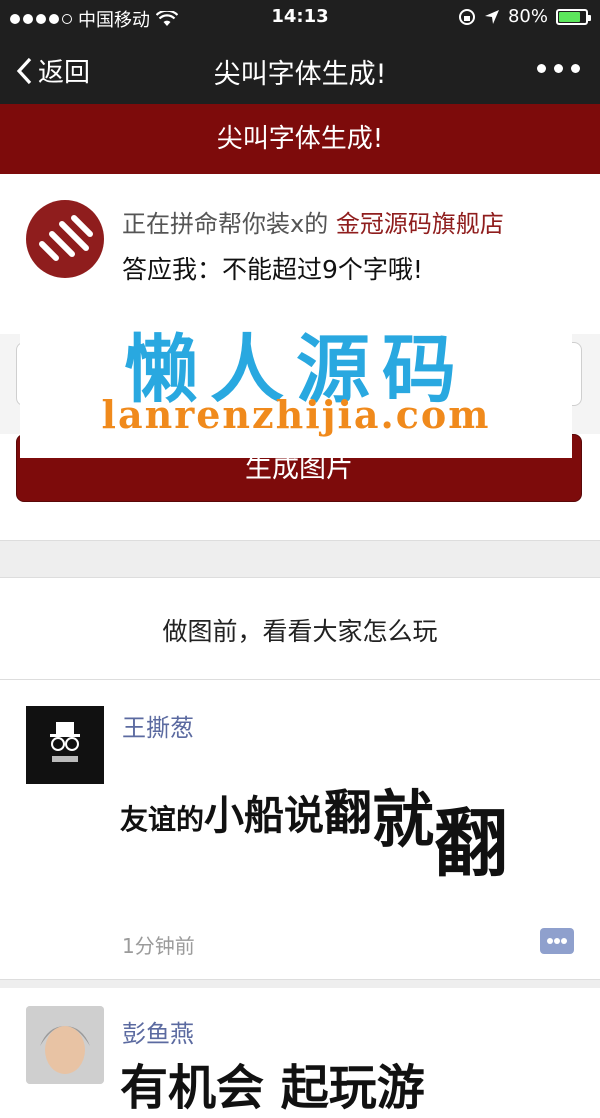 The height and width of the screenshot is (1118, 600). What do you see at coordinates (403, 819) in the screenshot?
I see `post-text-part: 就` at bounding box center [403, 819].